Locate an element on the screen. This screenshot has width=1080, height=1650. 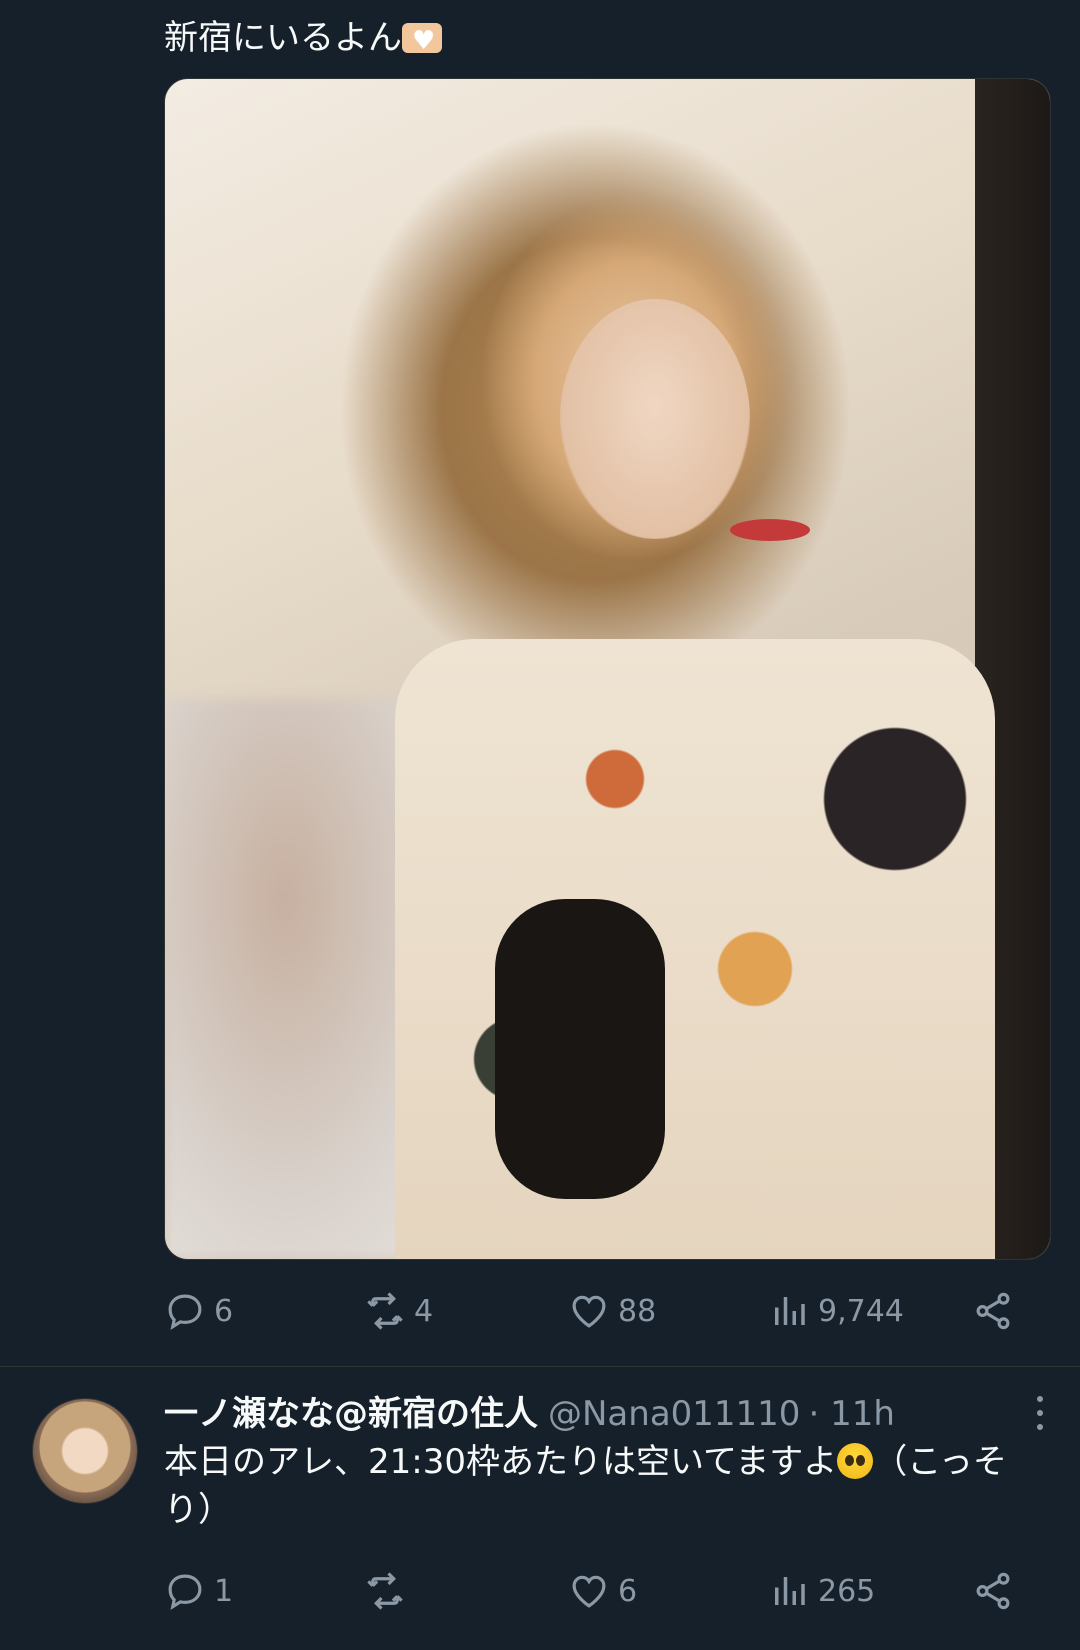
like-button: 6 is located at coordinates (602, 1591).